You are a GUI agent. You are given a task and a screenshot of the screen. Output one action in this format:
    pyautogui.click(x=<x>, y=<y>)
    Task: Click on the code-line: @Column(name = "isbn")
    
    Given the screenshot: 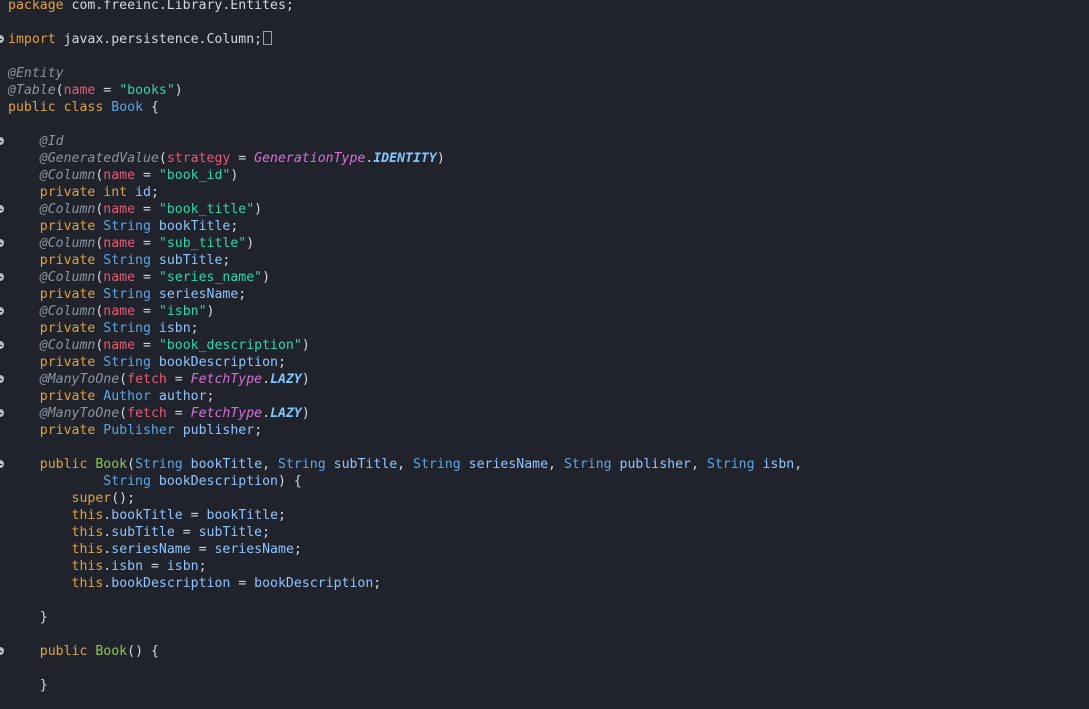 What is the action you would take?
    pyautogui.click(x=544, y=311)
    